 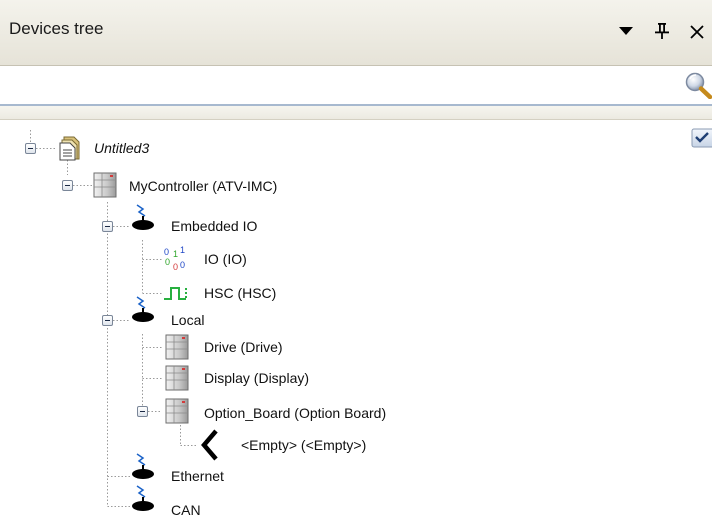 I want to click on pin-icon, so click(x=662, y=31).